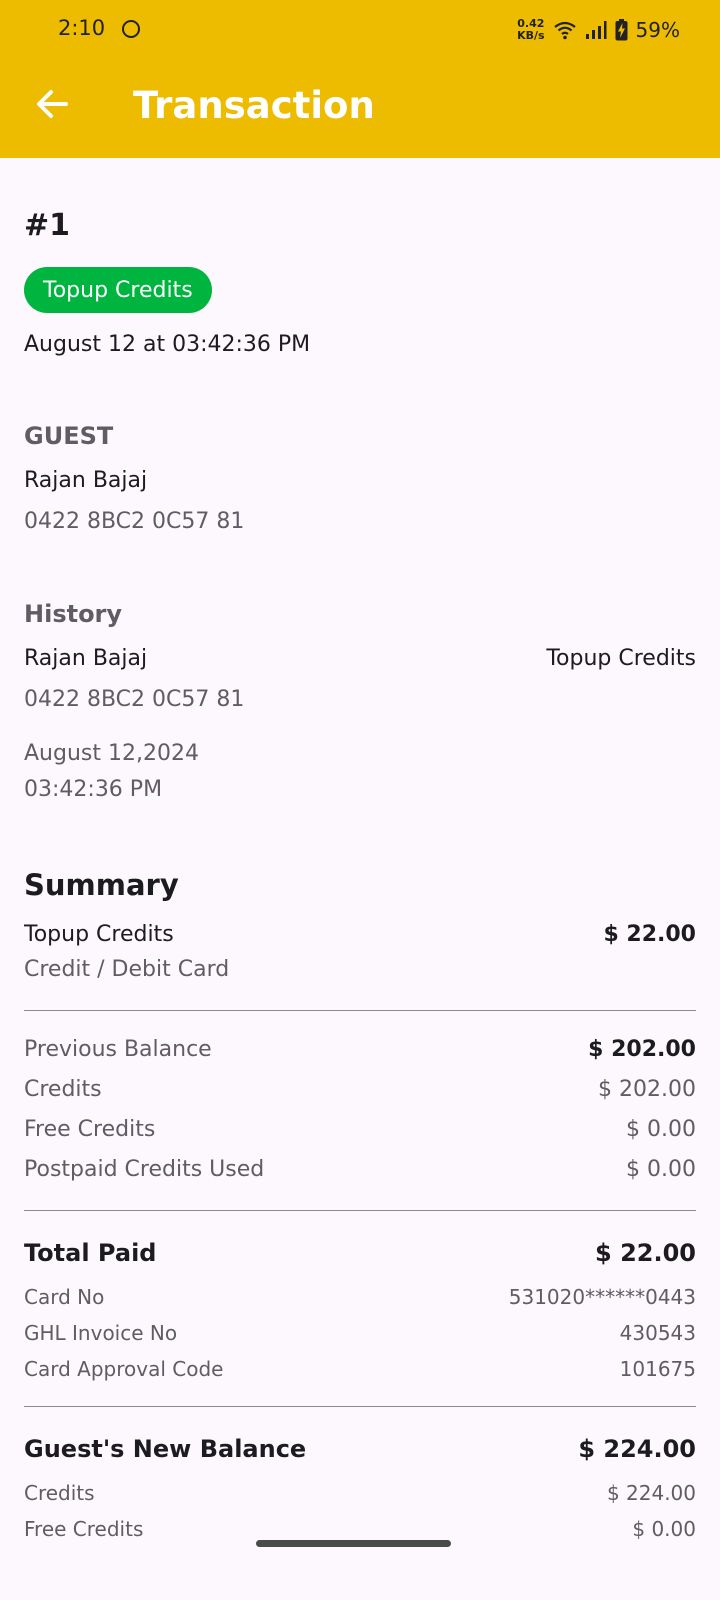  Describe the element at coordinates (649, 934) in the screenshot. I see `summary-item-amount: $ 22.00` at that location.